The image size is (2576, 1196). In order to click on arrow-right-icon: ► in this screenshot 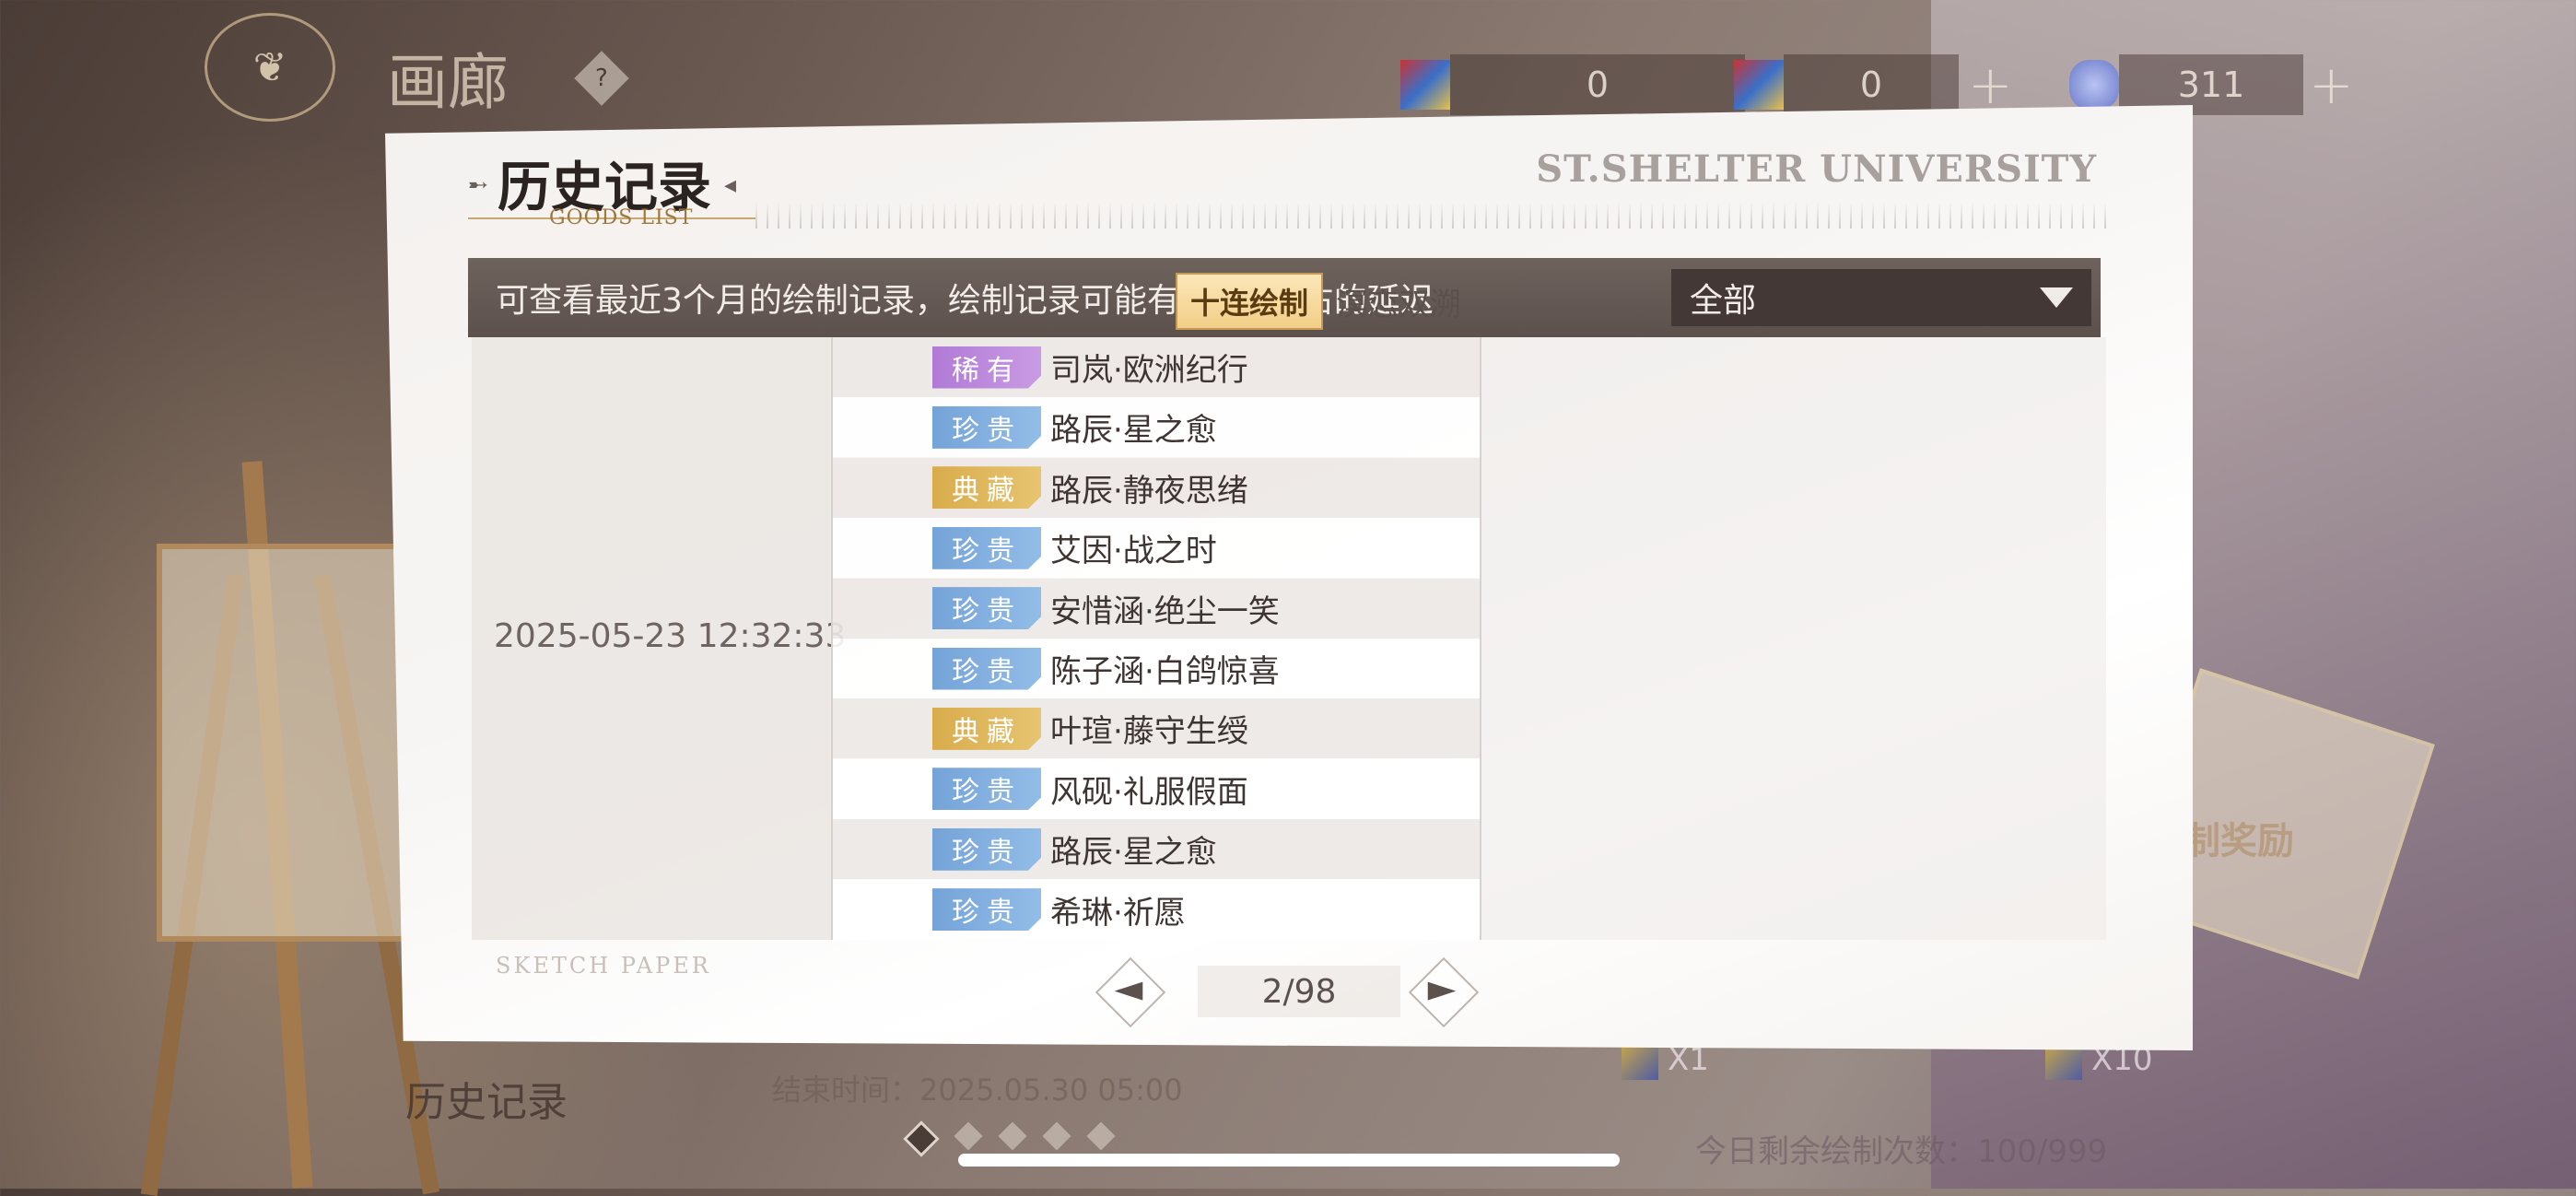, I will do `click(1442, 989)`.